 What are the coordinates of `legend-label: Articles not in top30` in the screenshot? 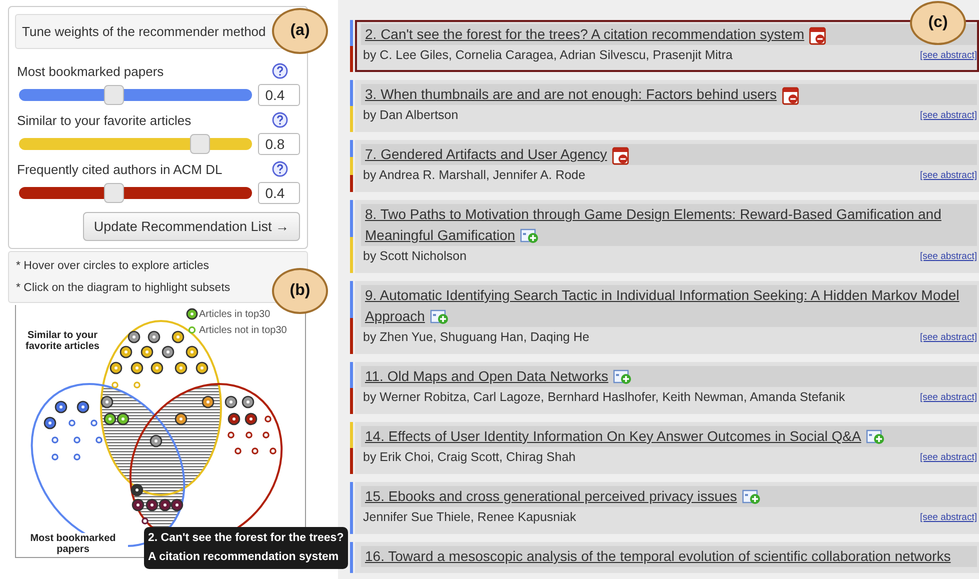 It's located at (243, 330).